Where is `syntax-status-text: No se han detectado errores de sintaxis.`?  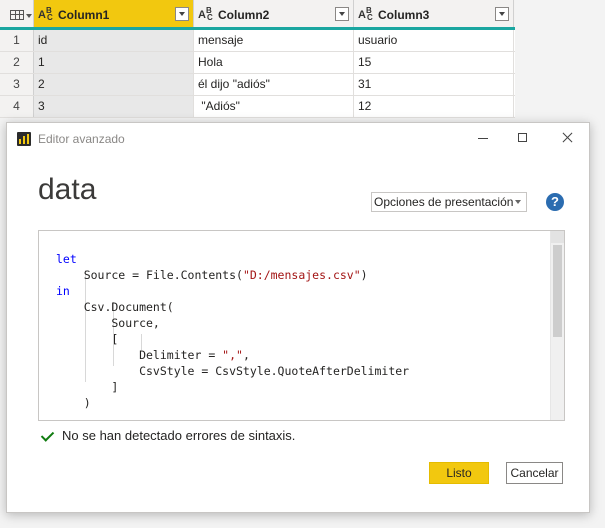 syntax-status-text: No se han detectado errores de sintaxis. is located at coordinates (179, 435).